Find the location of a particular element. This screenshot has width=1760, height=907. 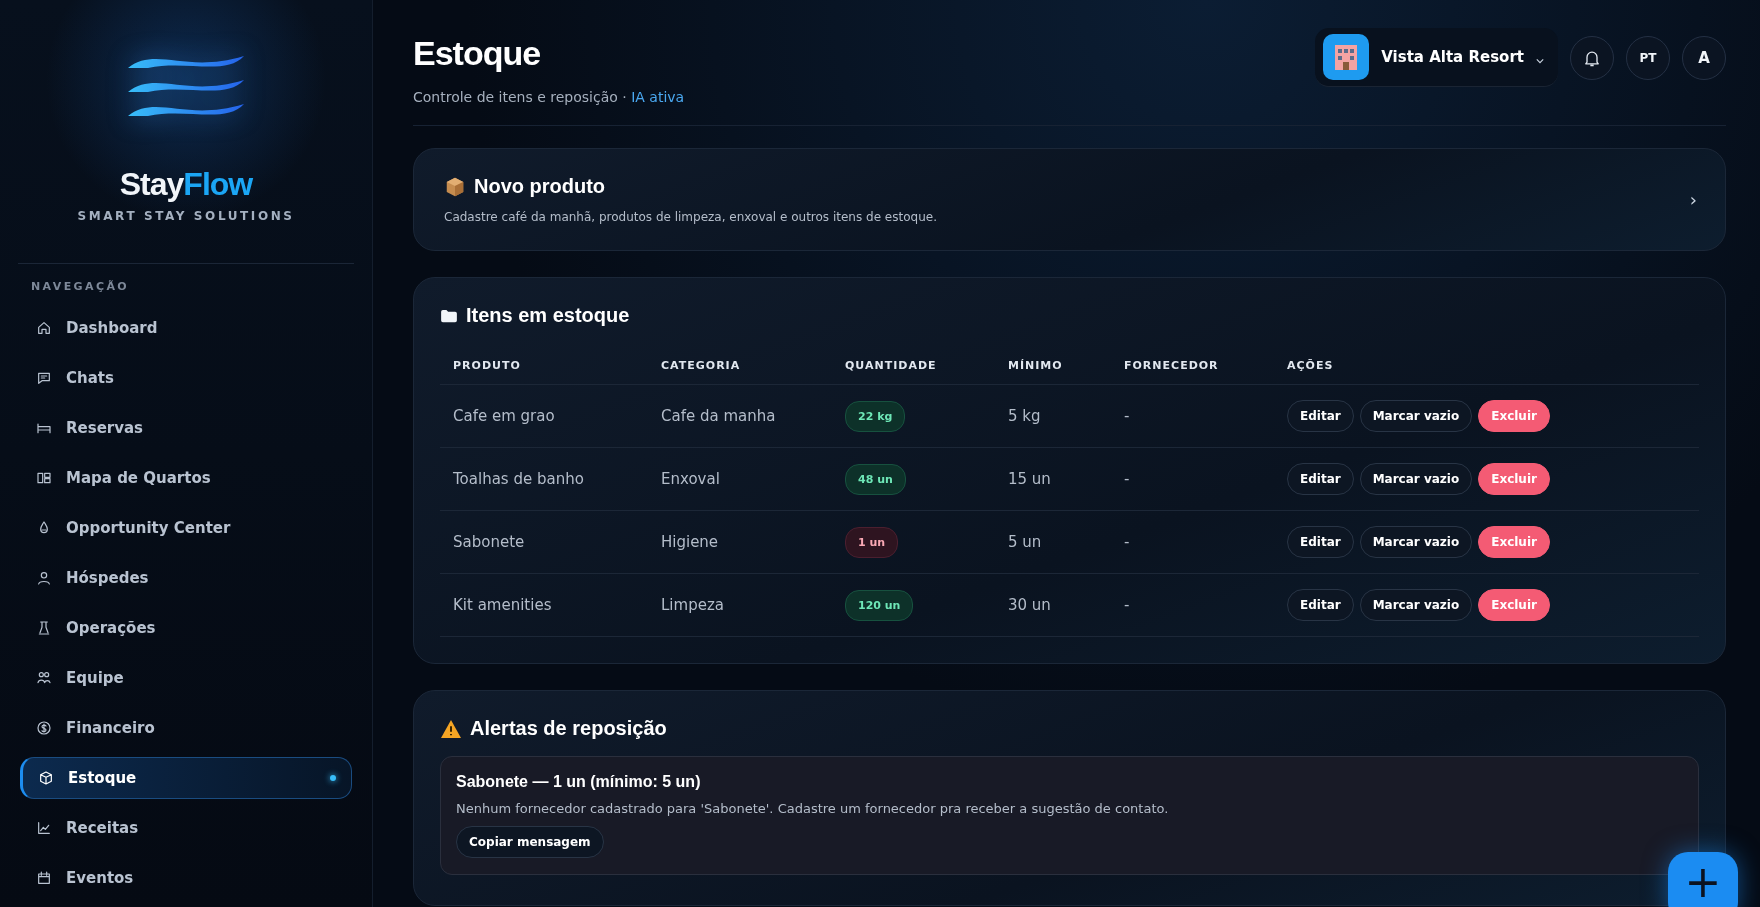

table-cell: Kit amenities is located at coordinates (544, 605).